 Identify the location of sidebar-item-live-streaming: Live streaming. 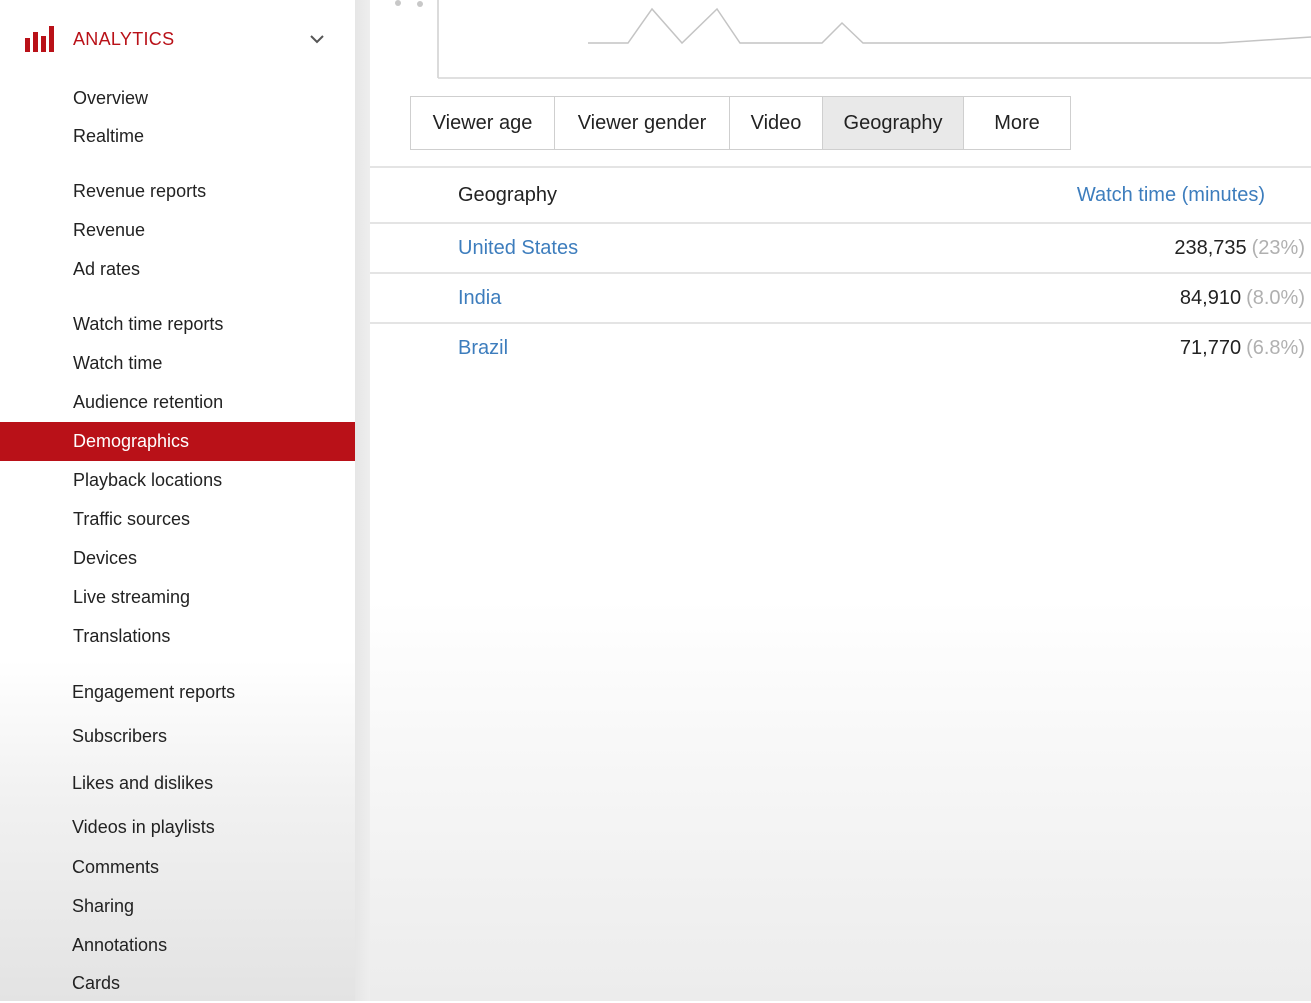
(177, 597).